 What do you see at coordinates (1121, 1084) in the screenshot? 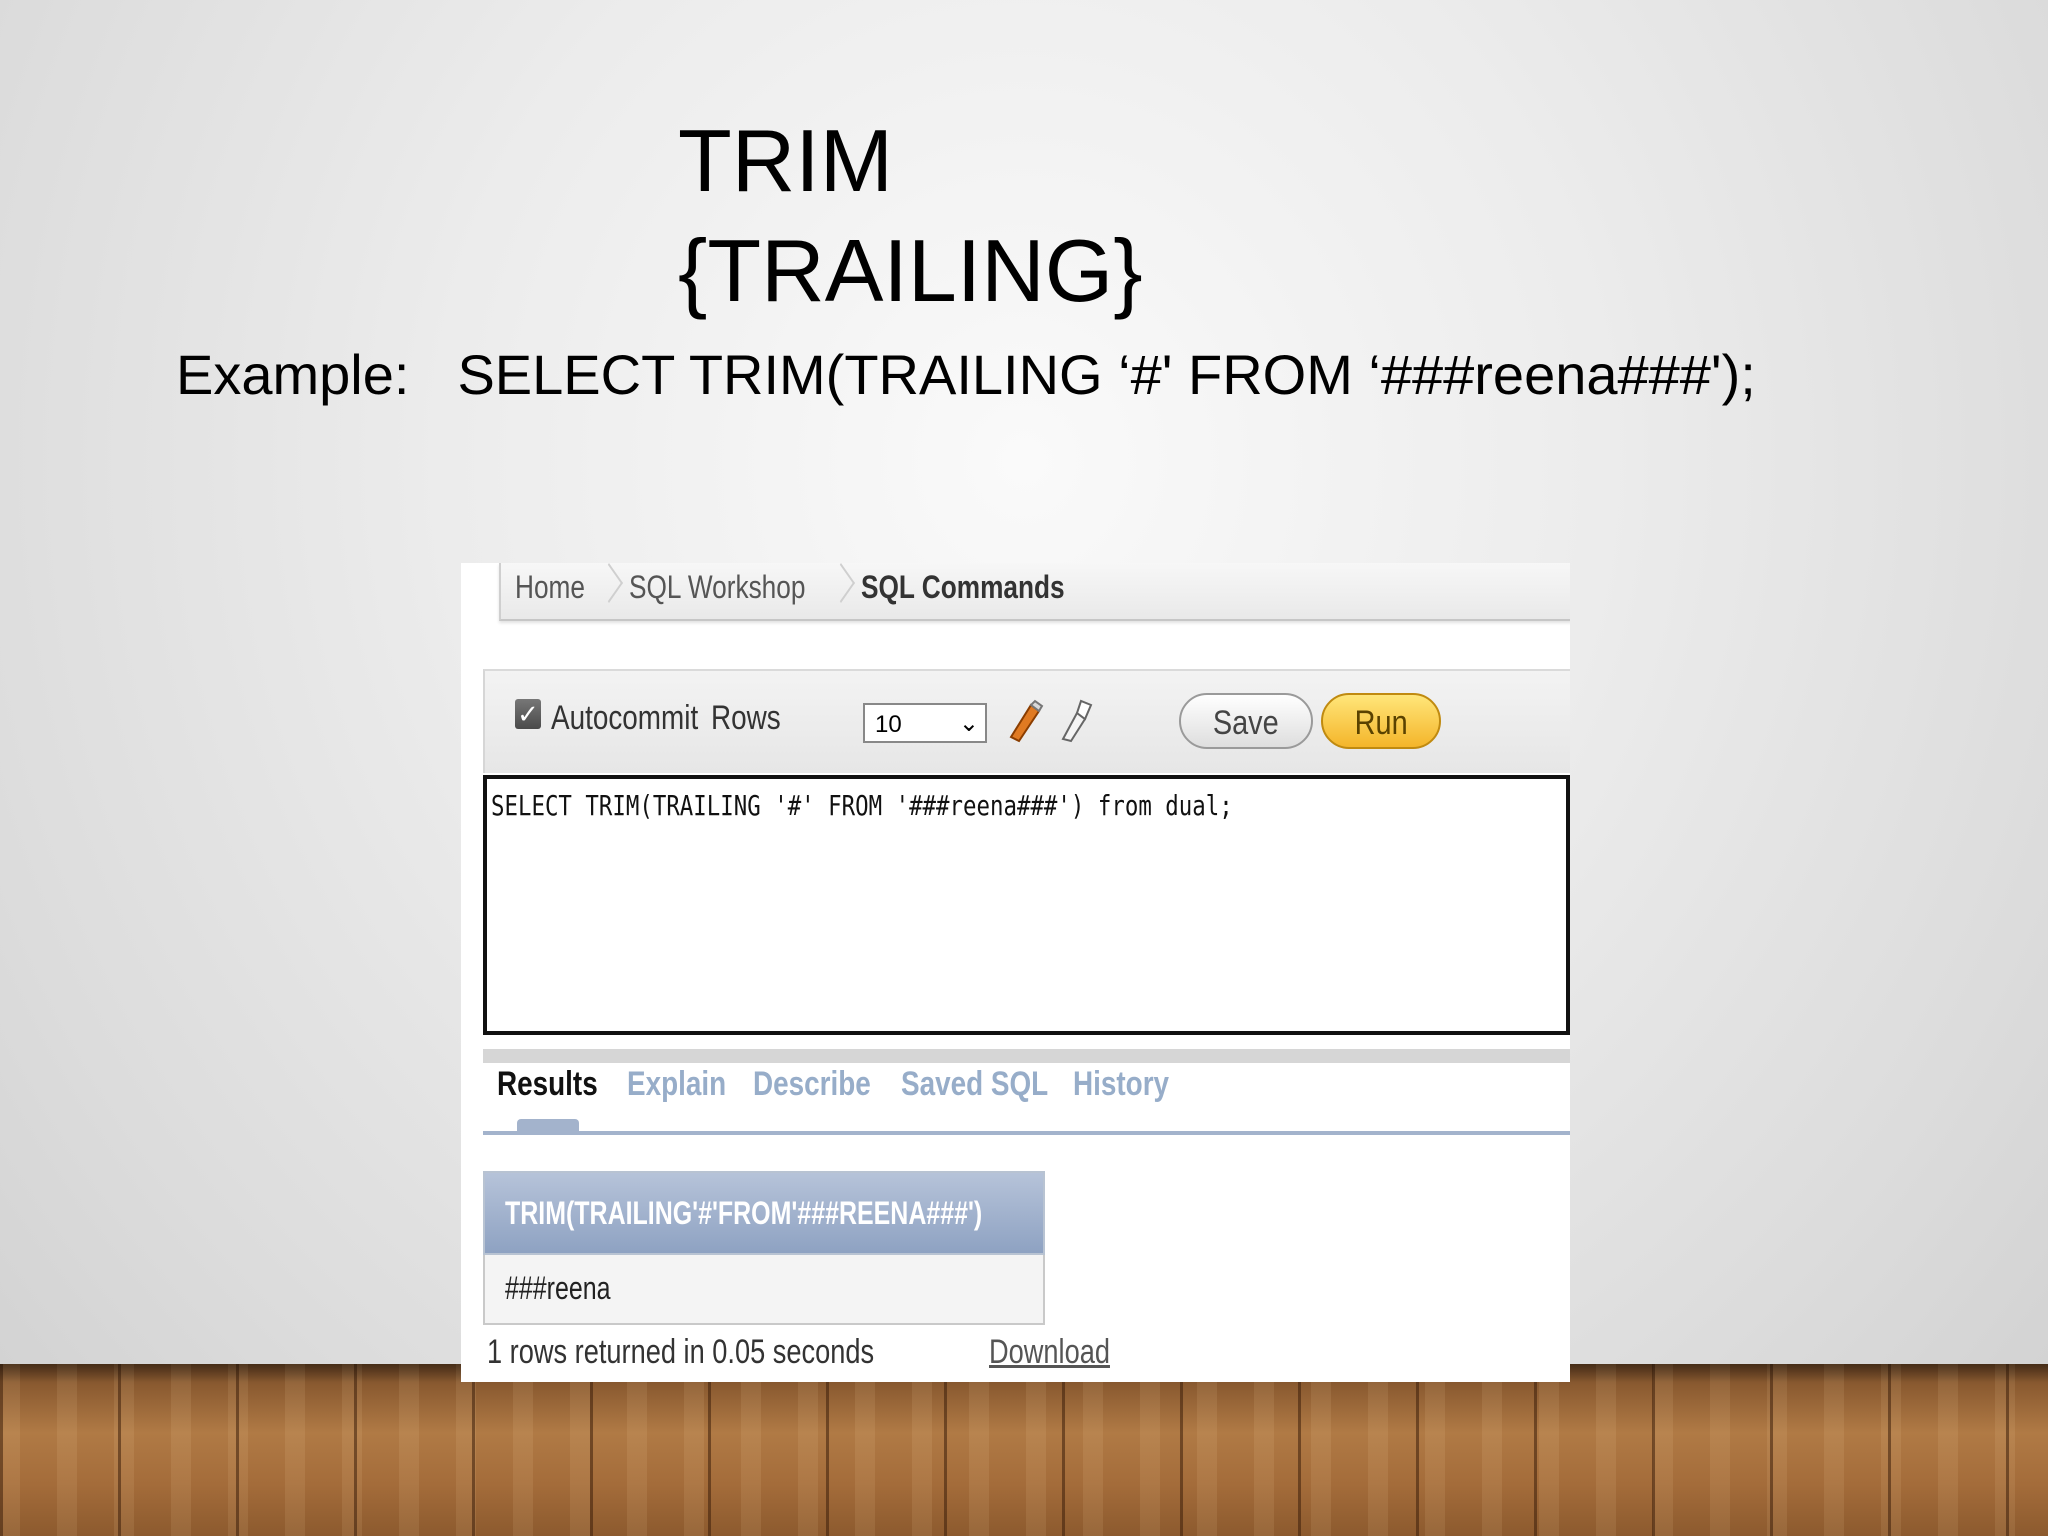
I see `tab-history: History` at bounding box center [1121, 1084].